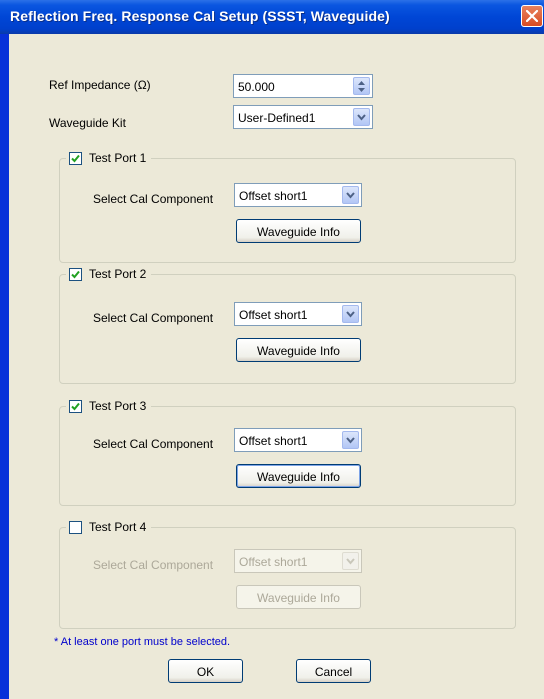 This screenshot has height=699, width=544. I want to click on test-port-1-waveguide-info-button: Waveguide Info, so click(298, 231).